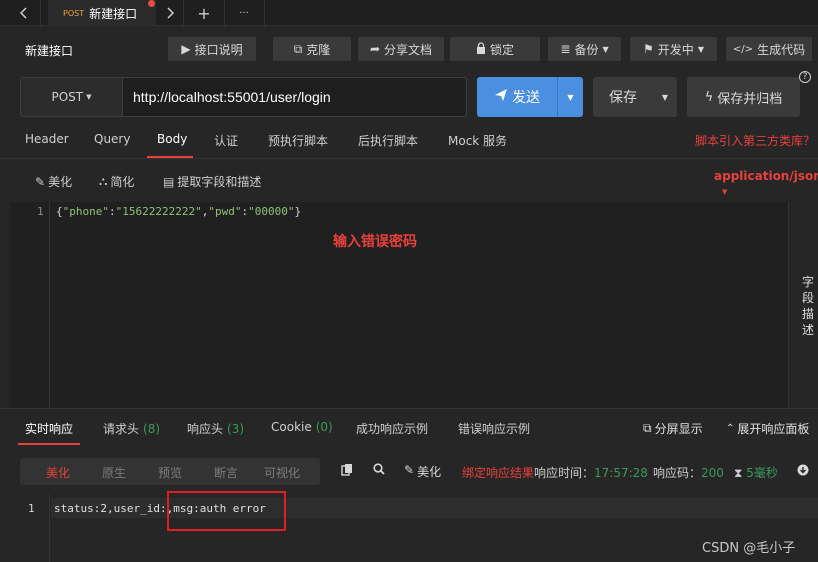  Describe the element at coordinates (113, 13) in the screenshot. I see `tab-name-label: 新建接口` at that location.